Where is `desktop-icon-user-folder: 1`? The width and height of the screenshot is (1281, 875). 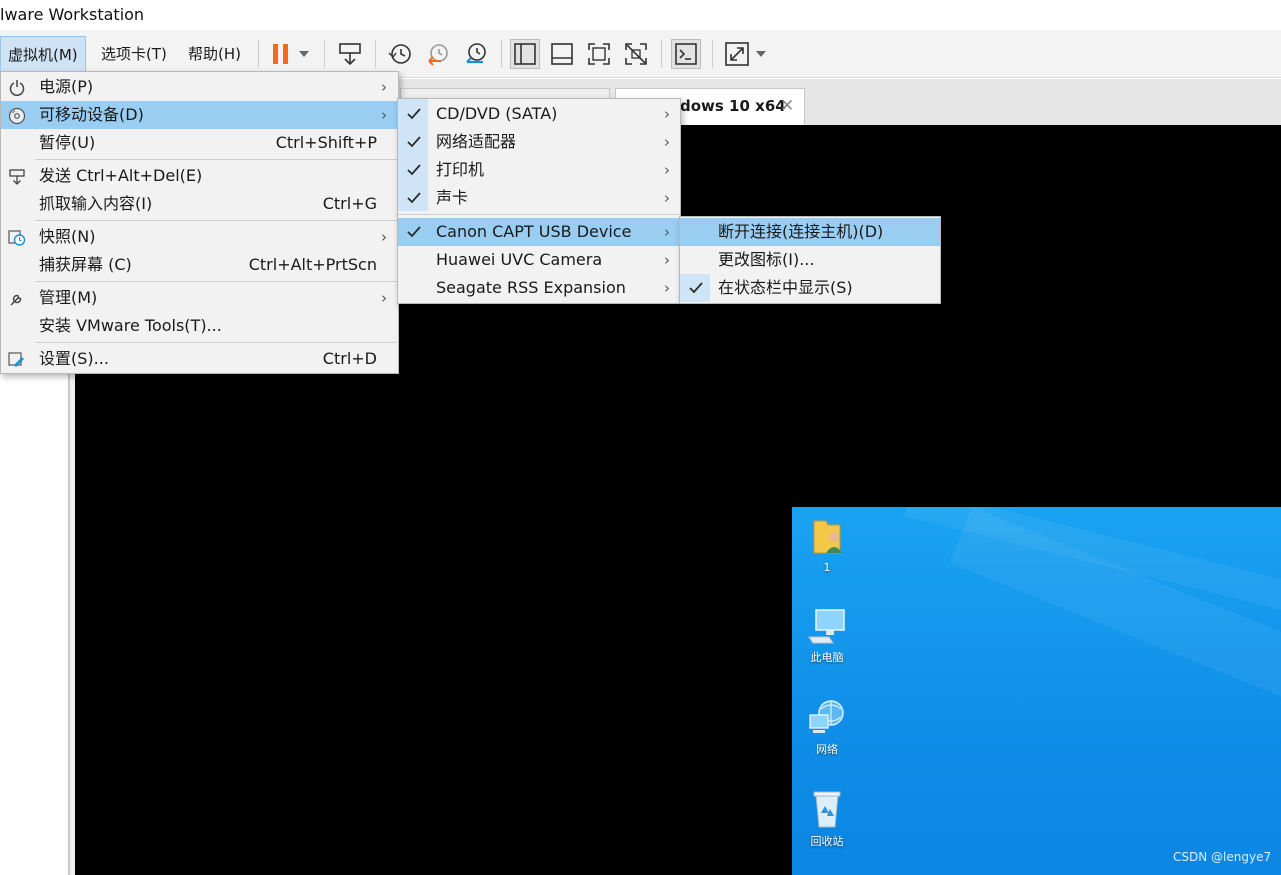
desktop-icon-user-folder: 1 is located at coordinates (827, 545).